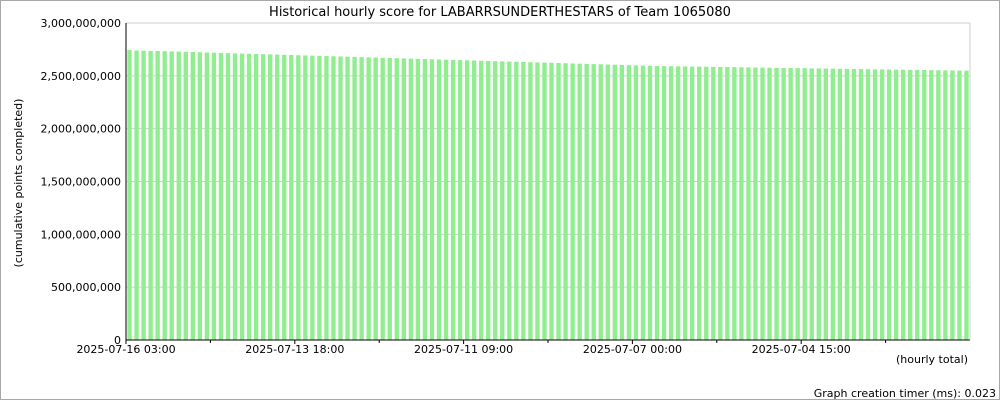 The width and height of the screenshot is (1000, 400). What do you see at coordinates (18, 183) in the screenshot?
I see `y-axis-label: (cumulative points completed)` at bounding box center [18, 183].